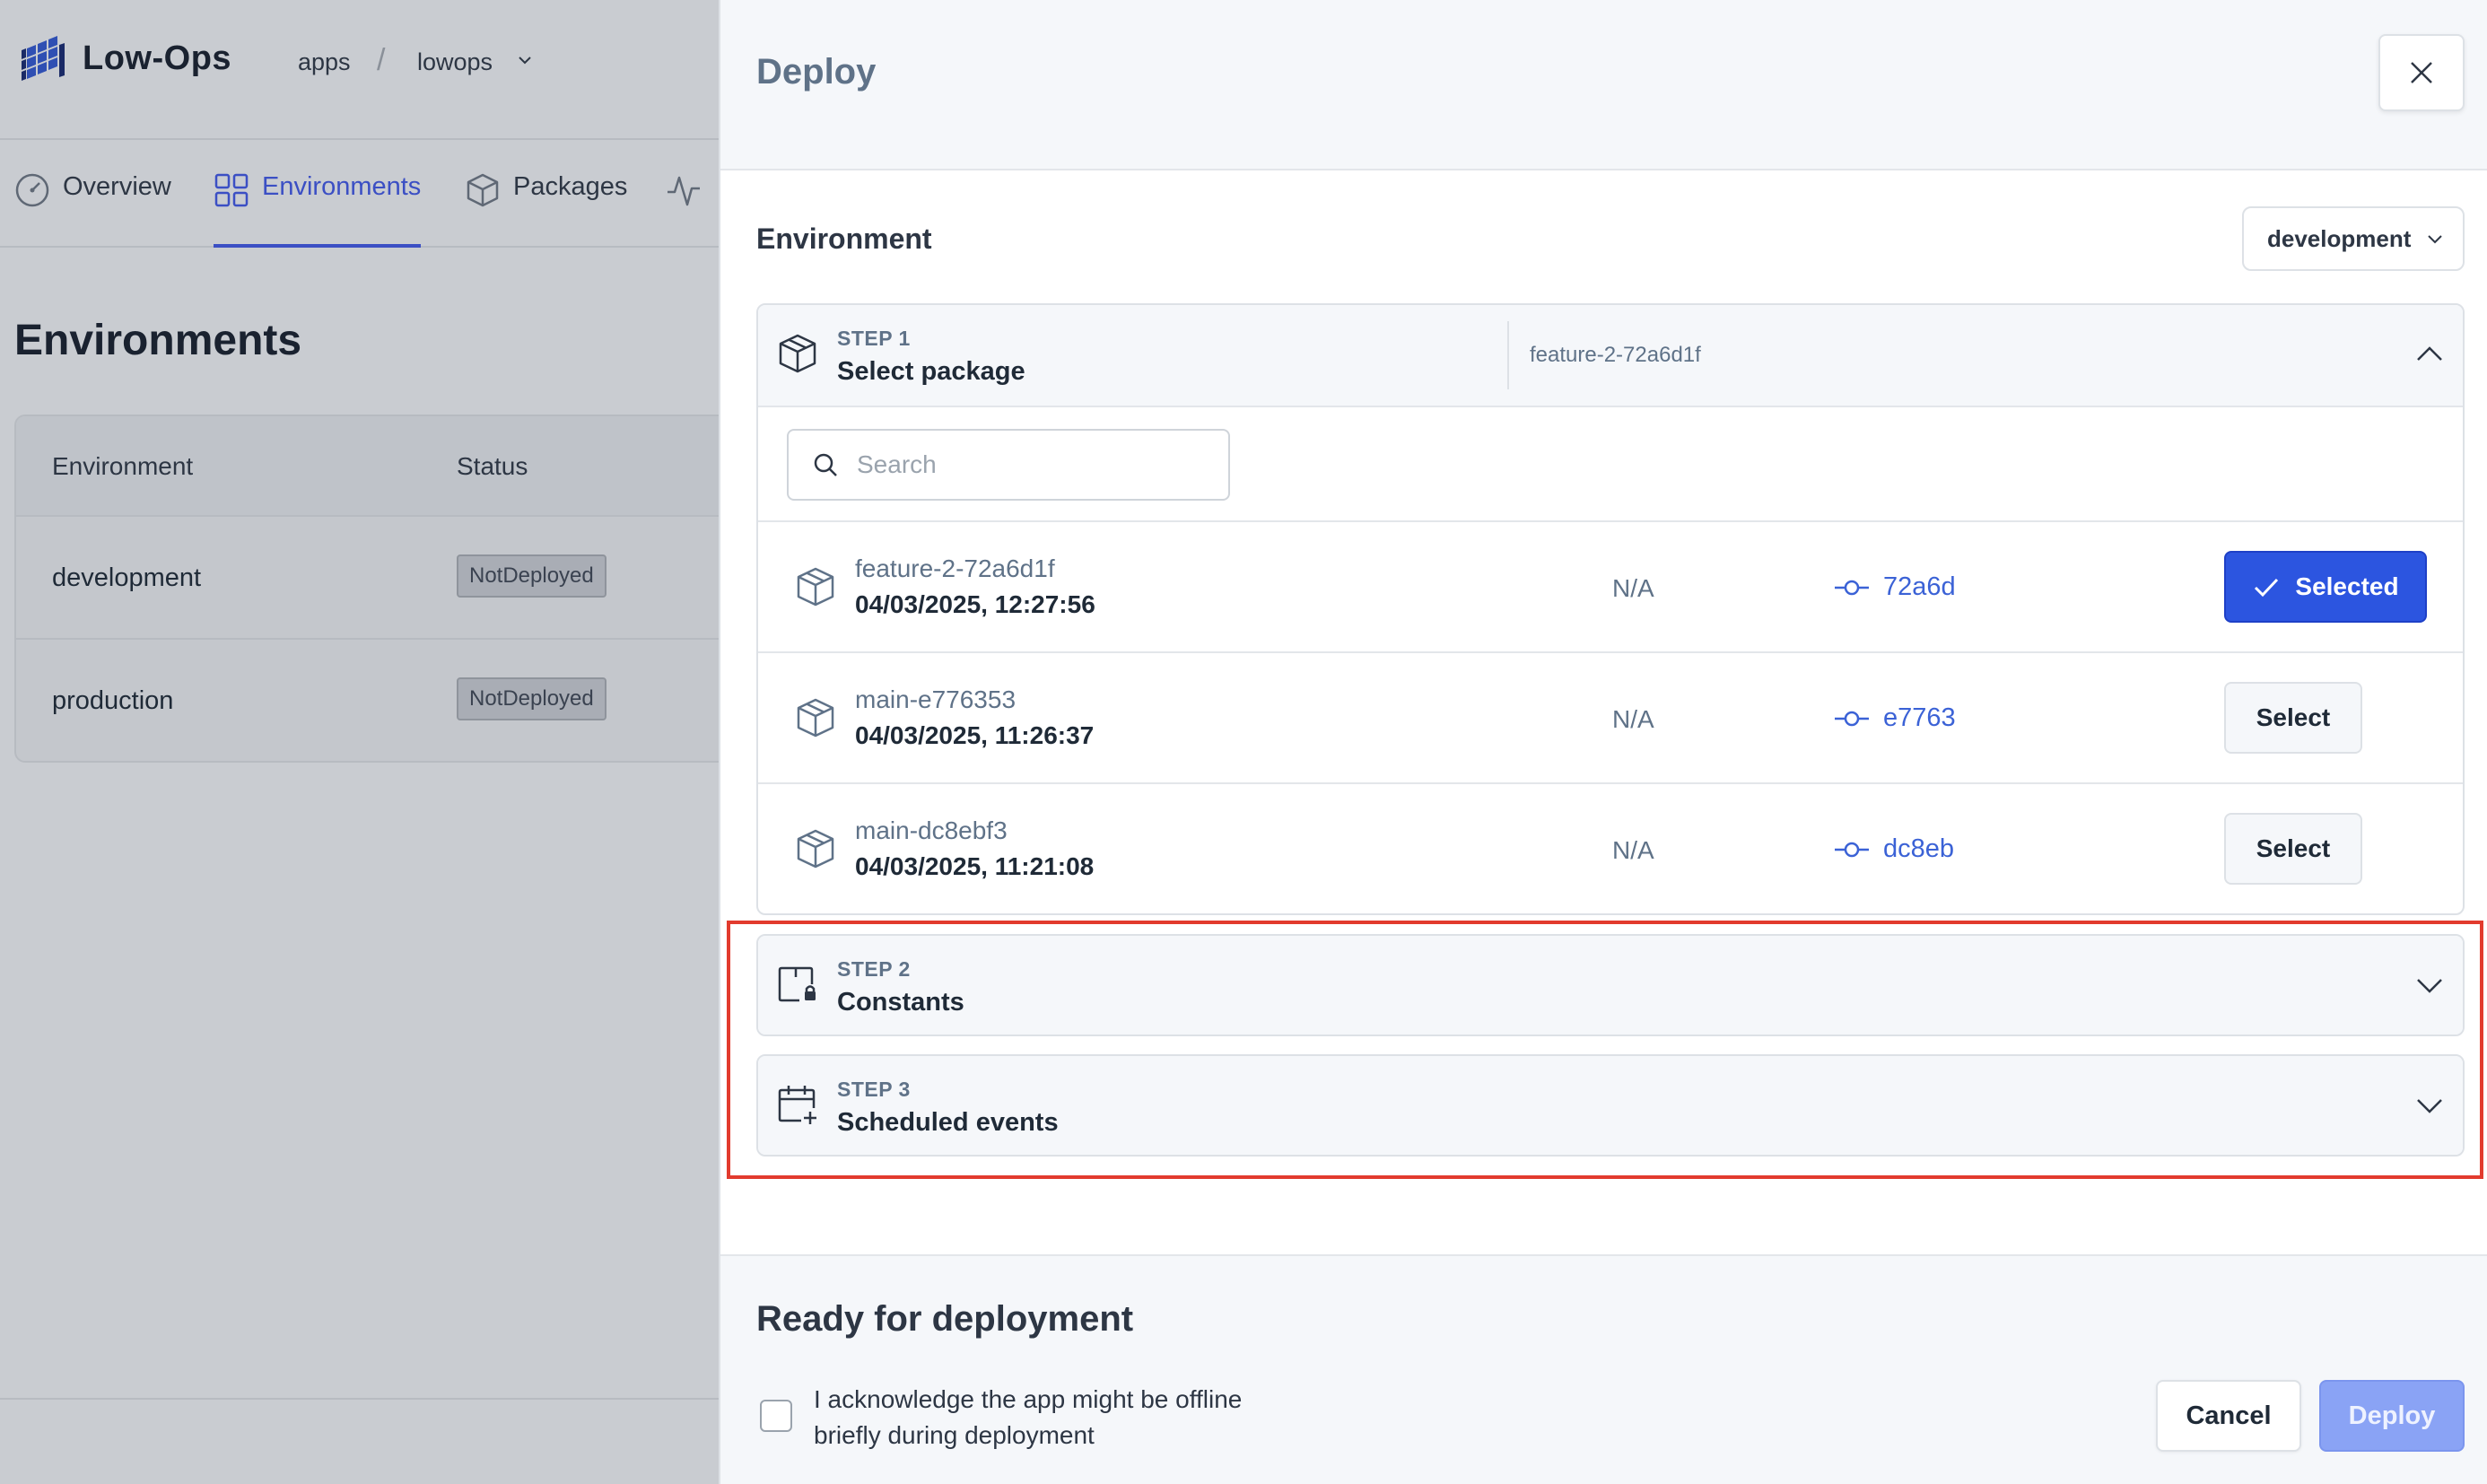 This screenshot has width=2487, height=1484. What do you see at coordinates (955, 568) in the screenshot?
I see `package-name: feature-2-72a6d1f` at bounding box center [955, 568].